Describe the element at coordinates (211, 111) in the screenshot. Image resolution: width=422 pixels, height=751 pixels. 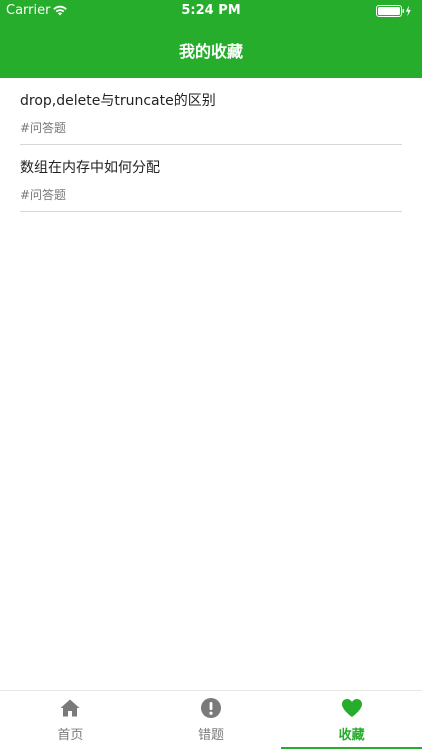
I see `list-item: drop,delete与truncate的区别 #问答题` at that location.